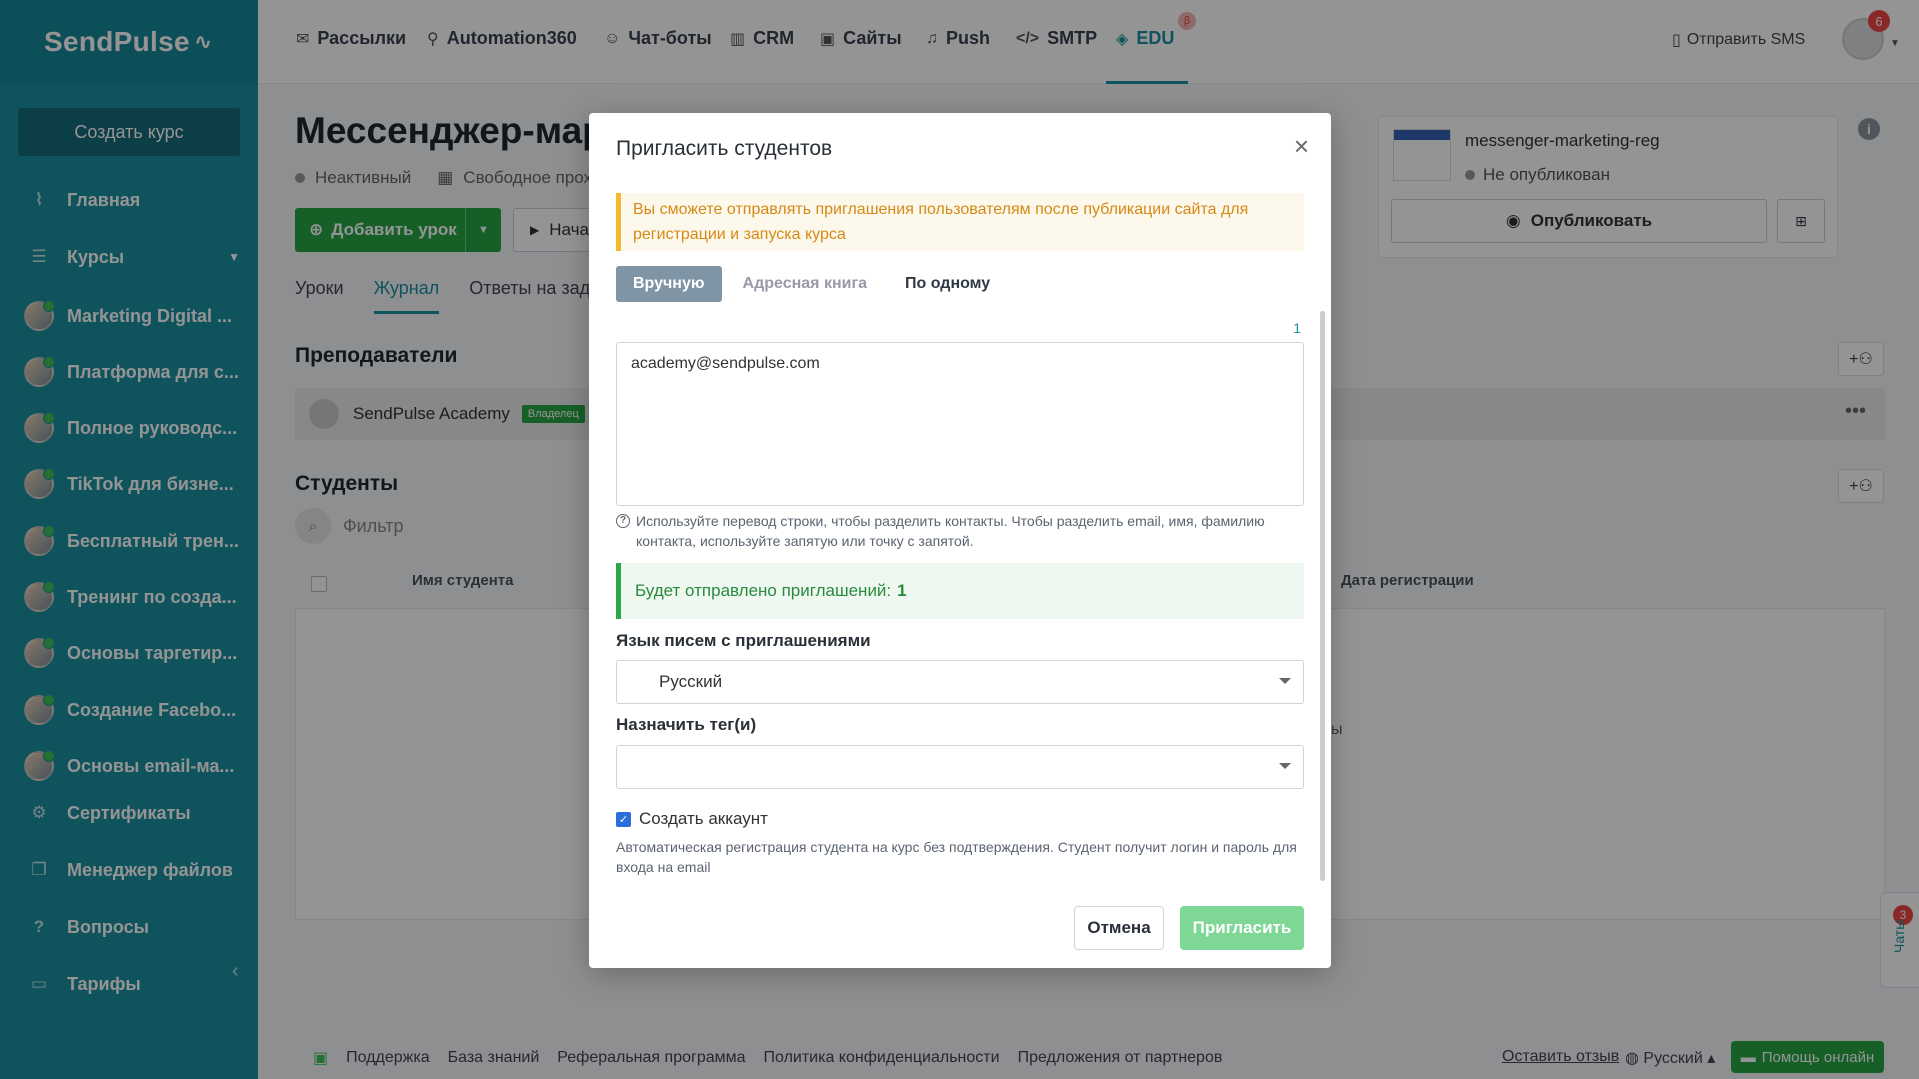 This screenshot has width=1919, height=1079. What do you see at coordinates (743, 640) in the screenshot?
I see `letters-language-label: Язык писем с приглашениями` at bounding box center [743, 640].